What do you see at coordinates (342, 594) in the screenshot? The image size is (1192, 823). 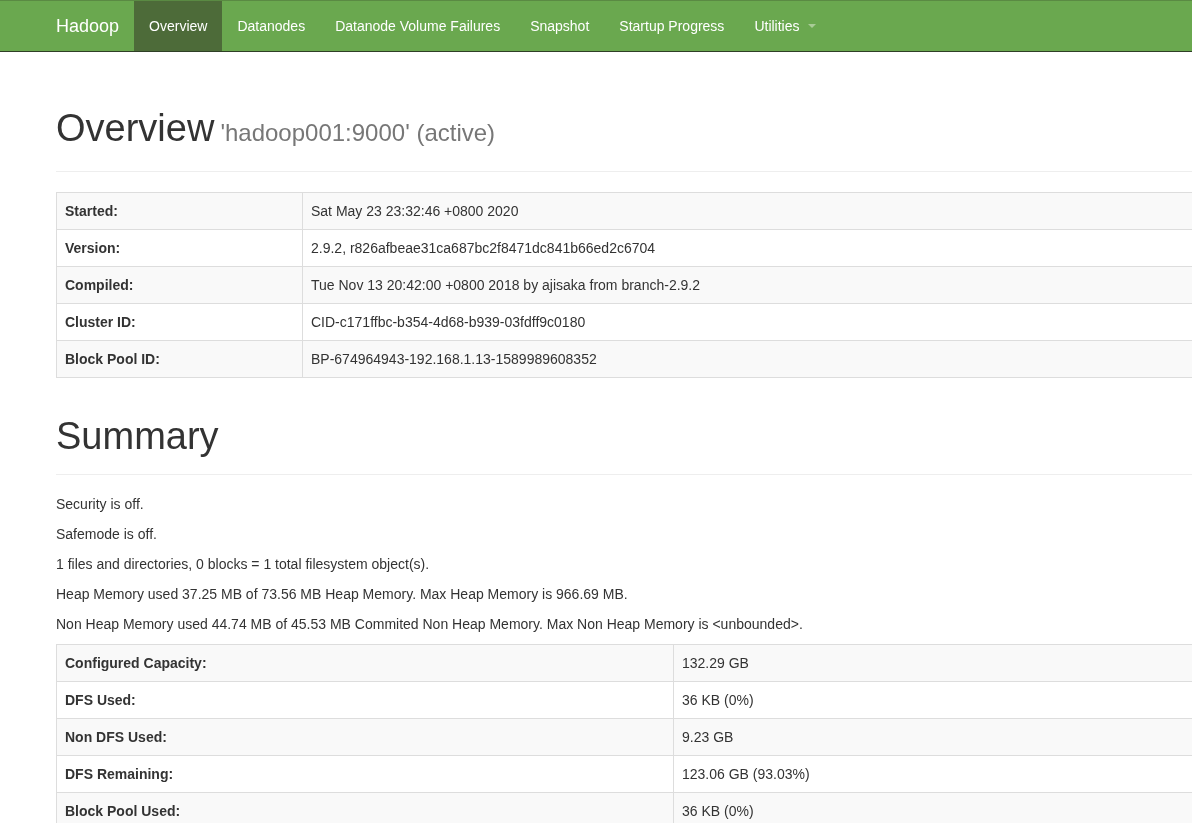 I see `summary-line: Heap Memory used 37.25 MB of 73.56 MB Heap Memory. Max Heap Memory is 966.69 MB.` at bounding box center [342, 594].